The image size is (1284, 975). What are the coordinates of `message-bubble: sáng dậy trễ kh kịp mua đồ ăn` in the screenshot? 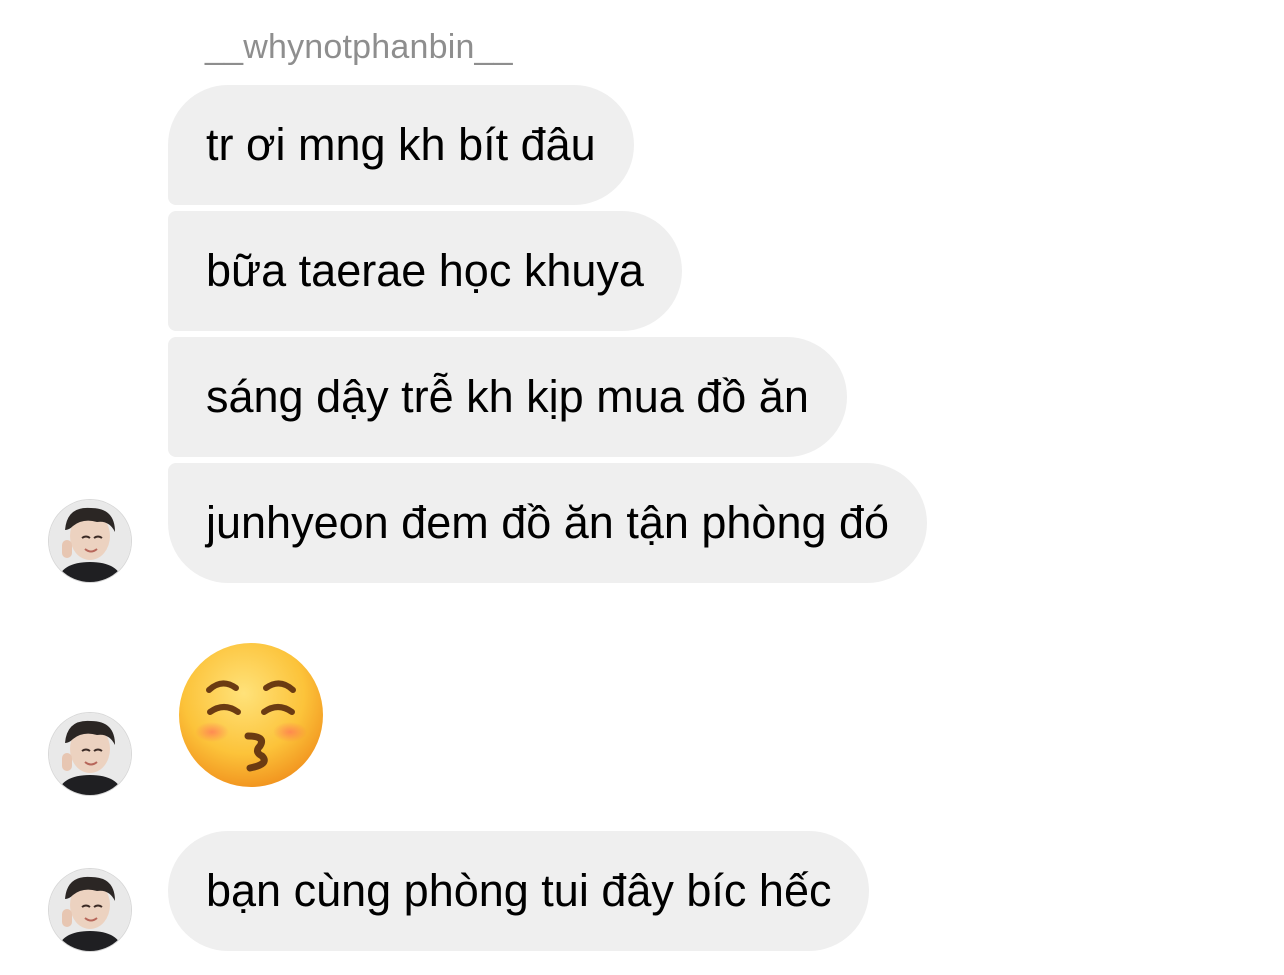 It's located at (507, 397).